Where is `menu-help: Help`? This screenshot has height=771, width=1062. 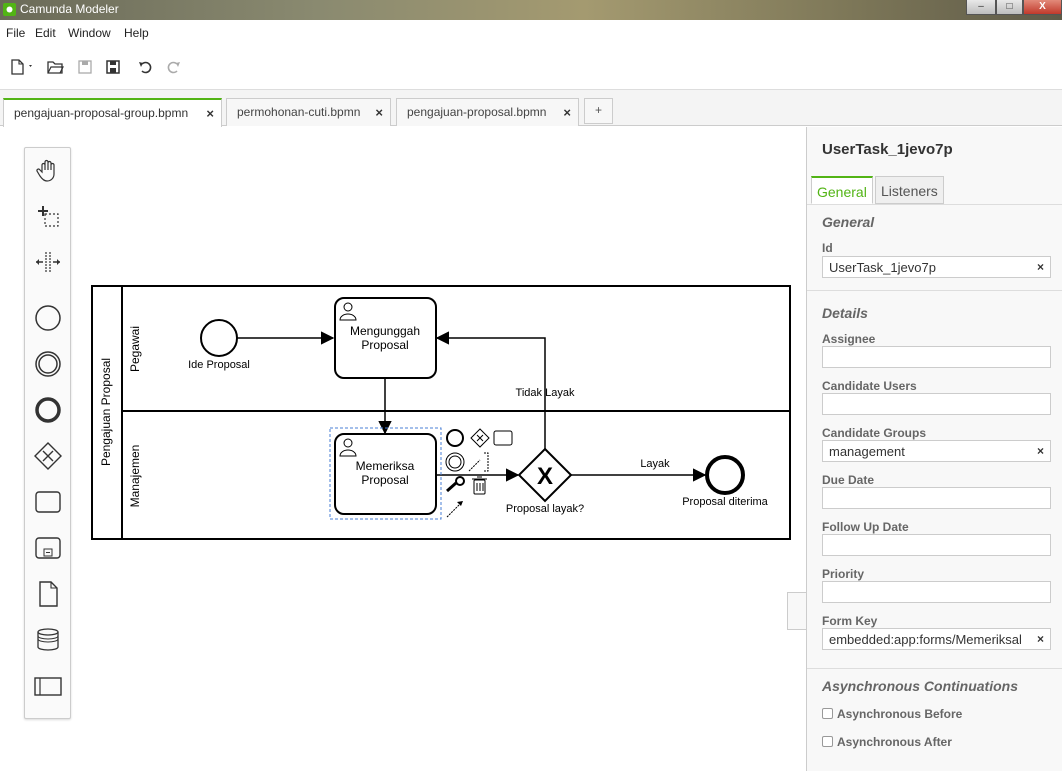 menu-help: Help is located at coordinates (136, 33).